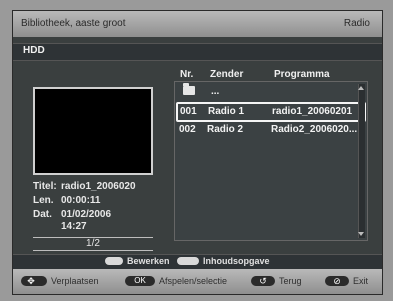 This screenshot has height=301, width=393. What do you see at coordinates (96, 222) in the screenshot?
I see `info-date-row: Dat. 01/02/2006 14:27` at bounding box center [96, 222].